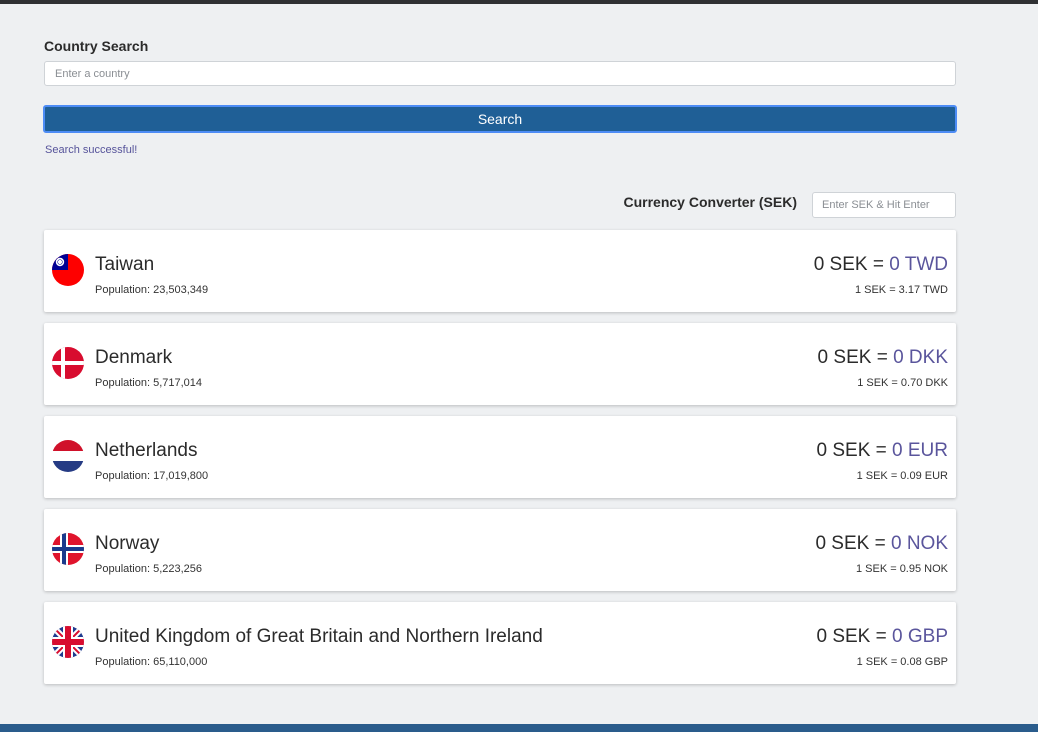  I want to click on exchange-rate: 1 SEK = 3.17 TWD, so click(901, 290).